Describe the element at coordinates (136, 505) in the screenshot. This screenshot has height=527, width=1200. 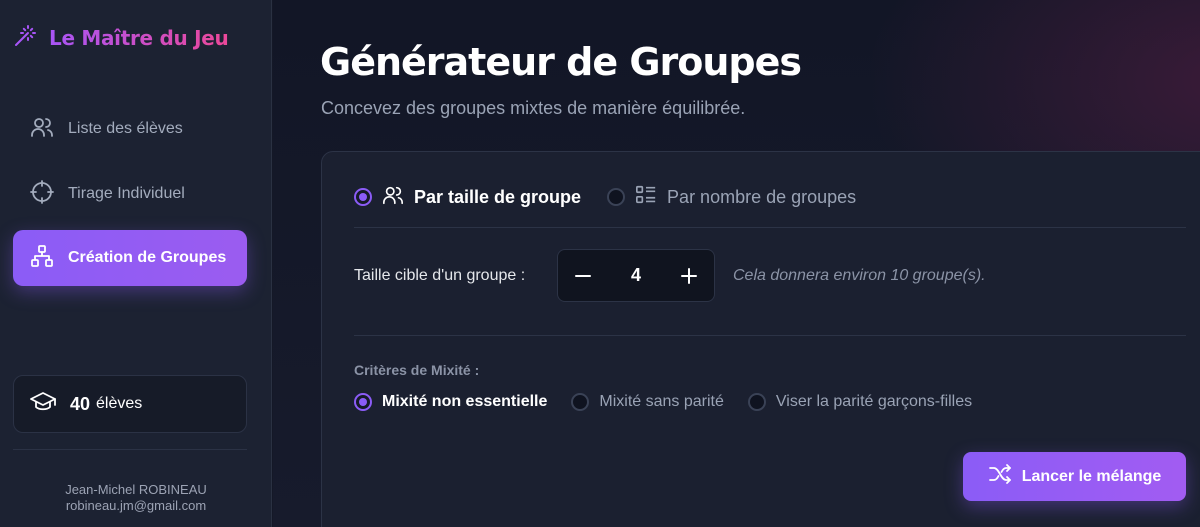
I see `author-email: robineau.jm@gmail.com` at that location.